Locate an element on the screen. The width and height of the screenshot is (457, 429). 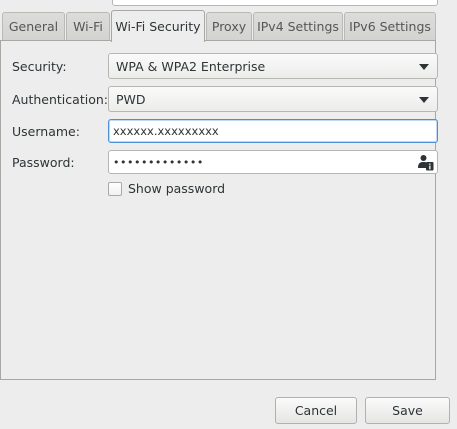
password-label: Password: is located at coordinates (43, 162).